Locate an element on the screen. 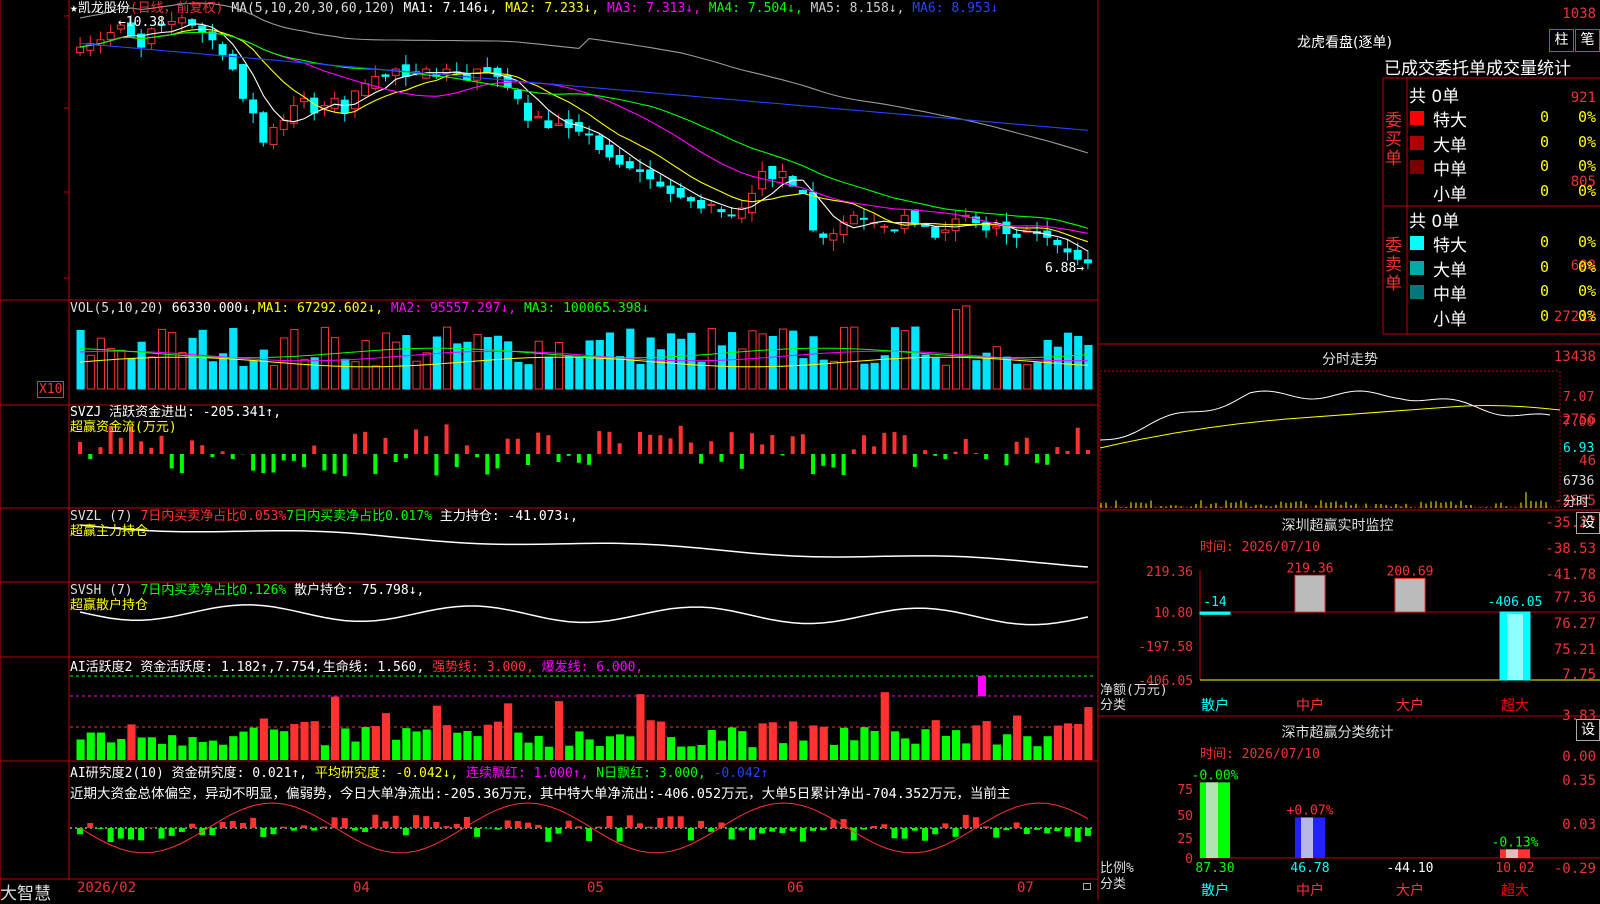 The image size is (1600, 904). minute-price-line is located at coordinates (1325, 415).